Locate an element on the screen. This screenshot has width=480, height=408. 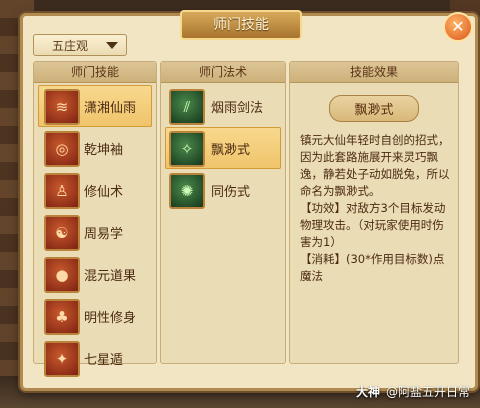
skill-row-4: ● 混元道果 is located at coordinates (95, 274).